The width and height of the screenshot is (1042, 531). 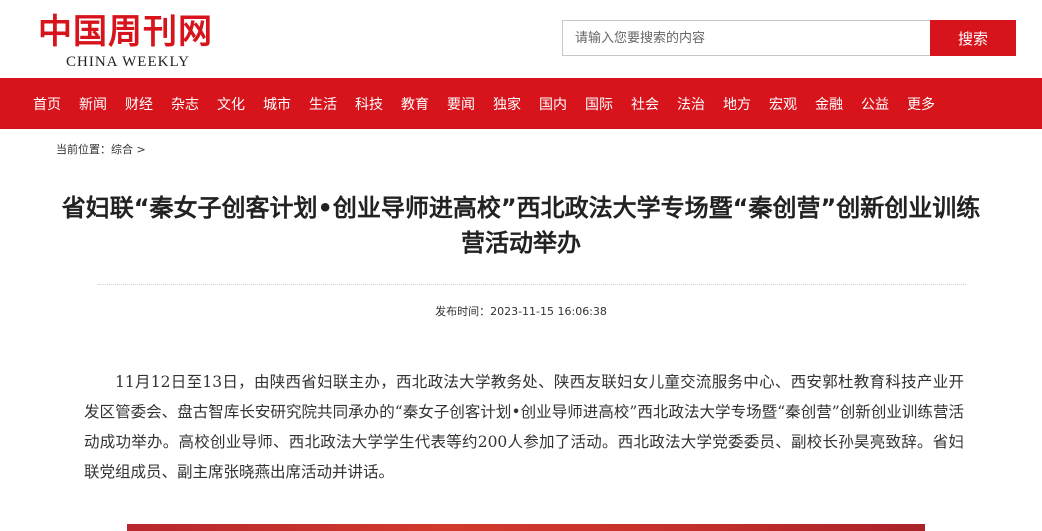 I want to click on nav-item-tech: 科技, so click(x=369, y=104).